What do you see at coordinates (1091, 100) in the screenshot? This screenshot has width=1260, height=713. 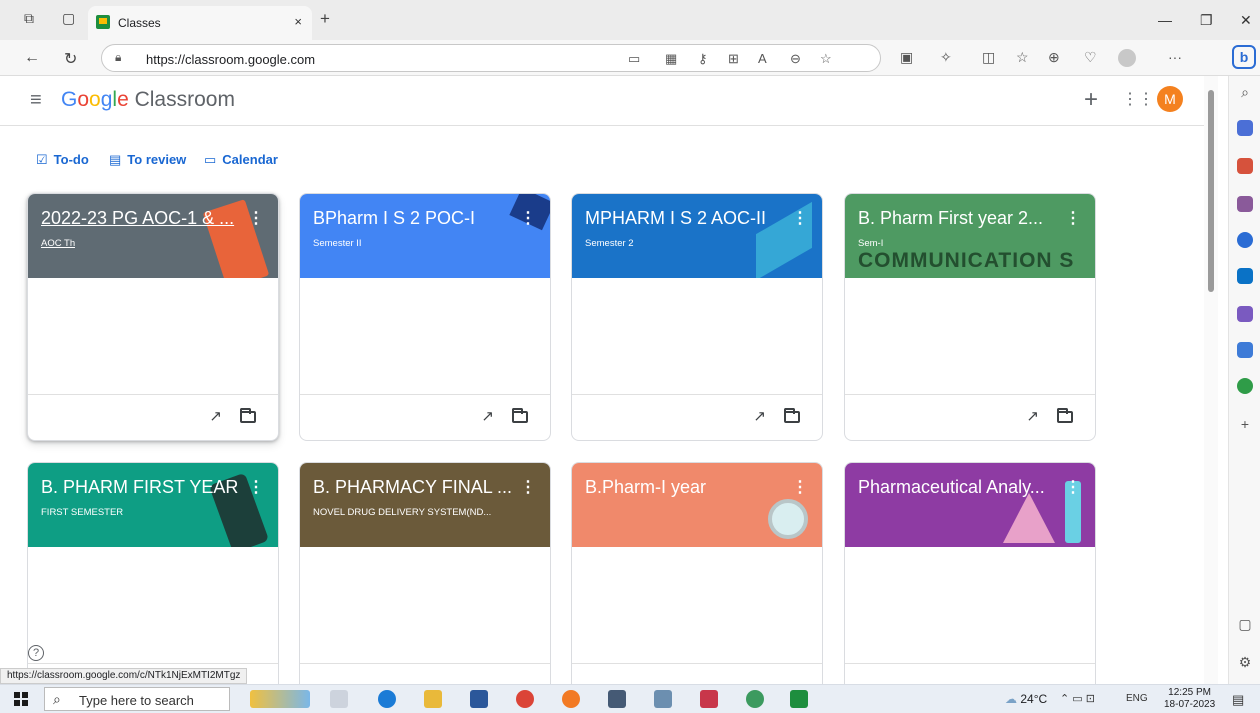 I see `create-join-class-button: +` at bounding box center [1091, 100].